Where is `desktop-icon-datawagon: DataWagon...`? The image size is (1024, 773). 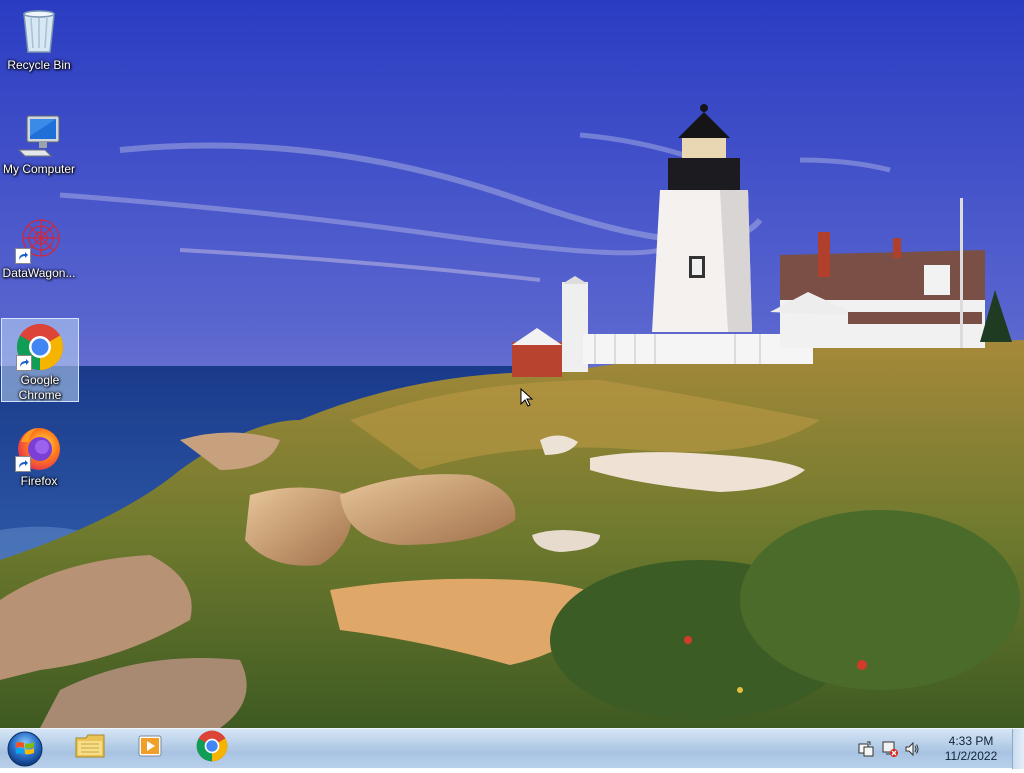
desktop-icon-datawagon: DataWagon... is located at coordinates (39, 247).